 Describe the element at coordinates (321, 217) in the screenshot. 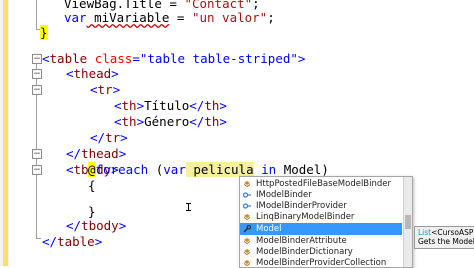

I see `completion-item: LinqBinaryModelBinder` at that location.